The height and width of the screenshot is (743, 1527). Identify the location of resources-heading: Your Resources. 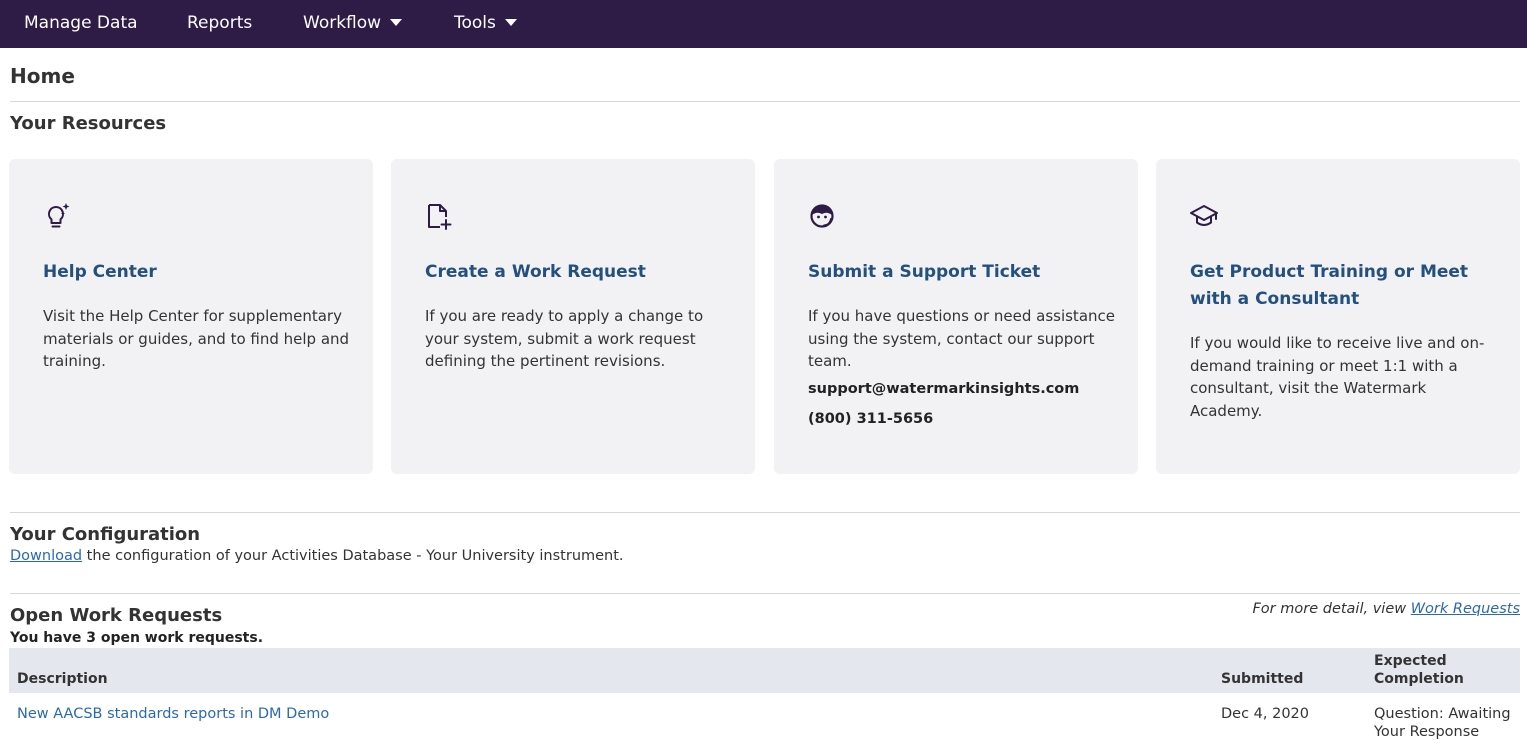
(88, 123).